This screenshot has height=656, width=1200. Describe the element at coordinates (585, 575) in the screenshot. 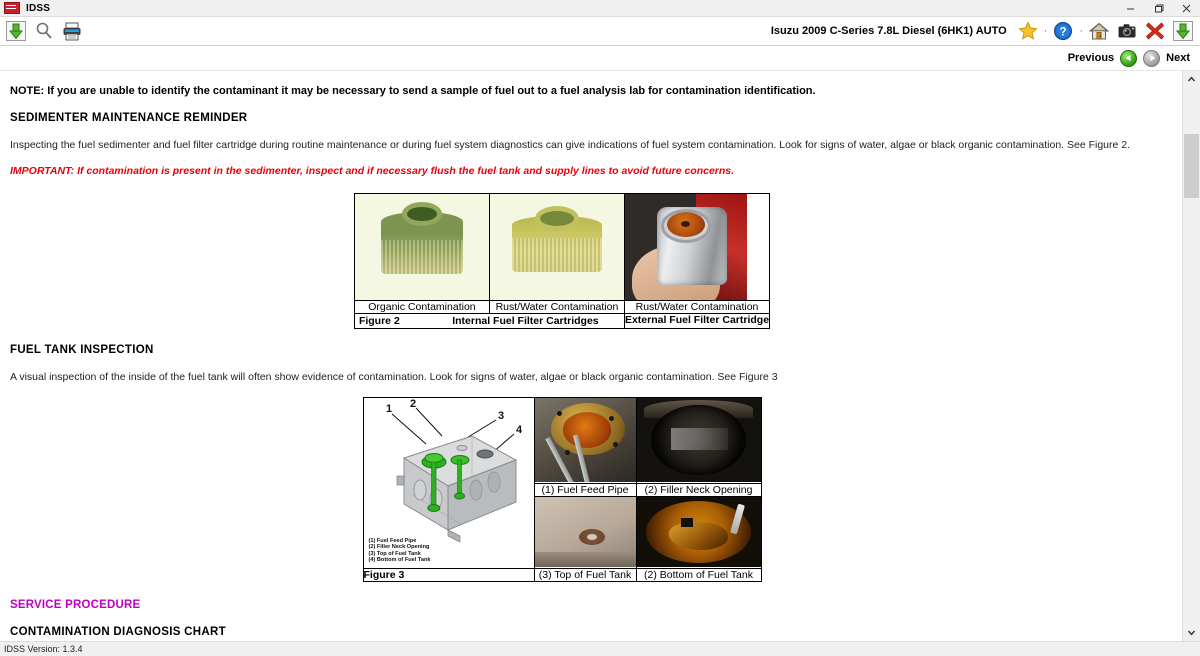

I see `figure-3-caption-3: (3) Top of Fuel Tank` at that location.